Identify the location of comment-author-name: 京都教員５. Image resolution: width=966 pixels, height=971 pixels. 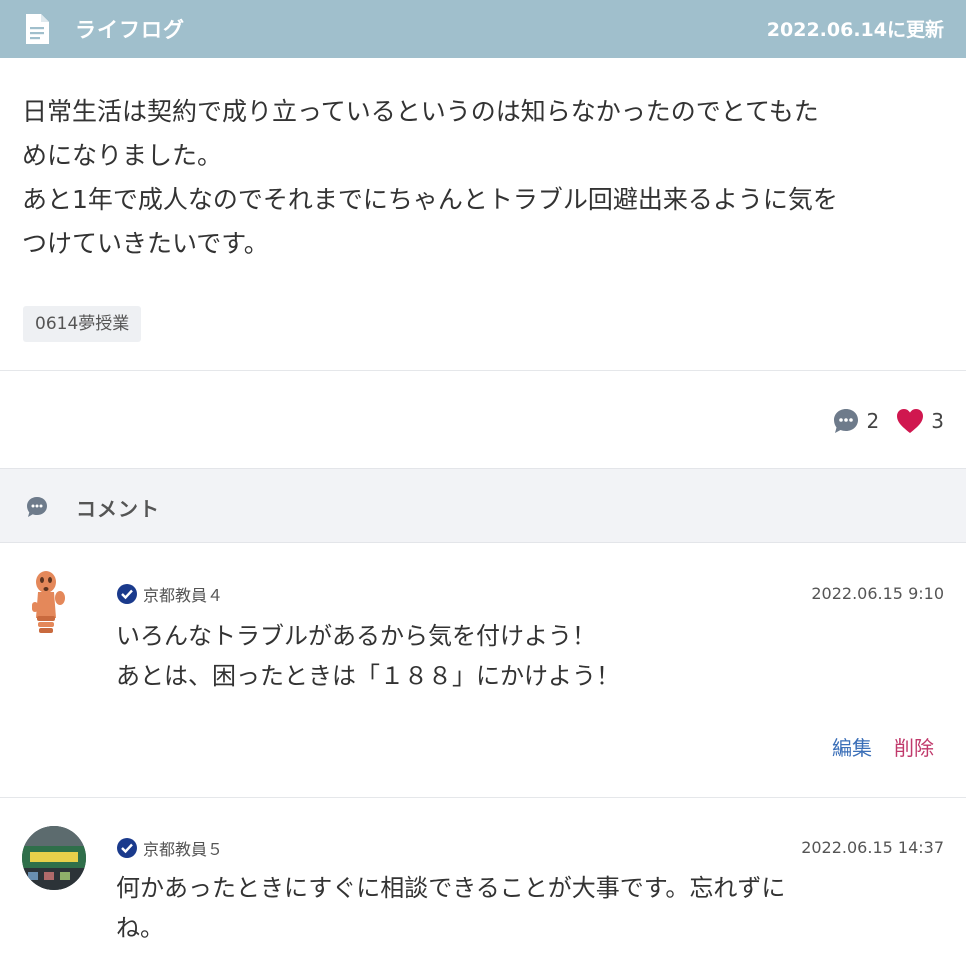
(183, 848).